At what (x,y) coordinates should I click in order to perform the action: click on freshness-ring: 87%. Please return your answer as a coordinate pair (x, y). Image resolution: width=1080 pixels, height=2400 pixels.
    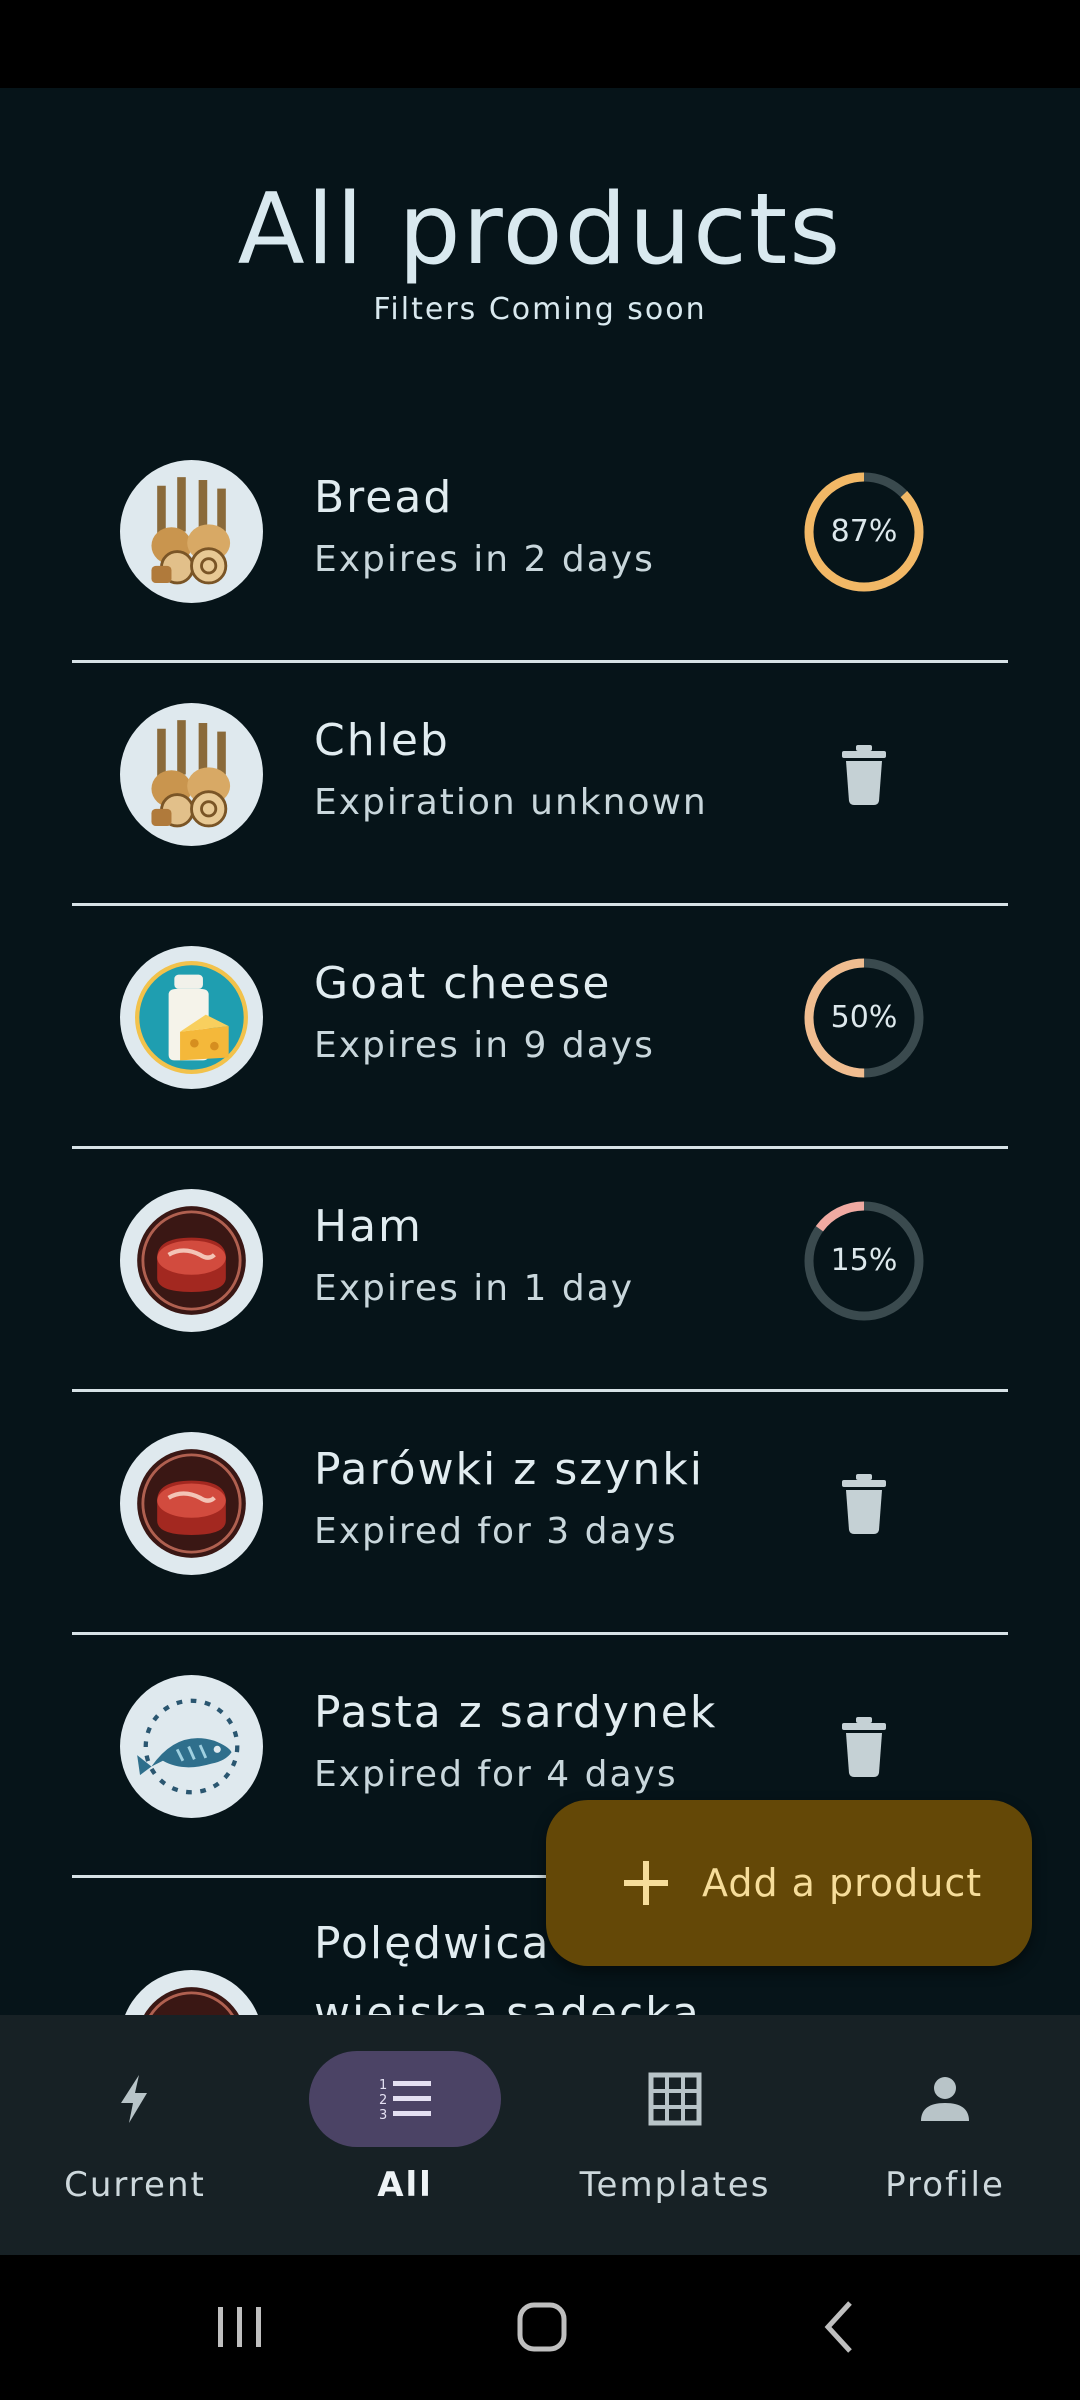
    Looking at the image, I should click on (864, 532).